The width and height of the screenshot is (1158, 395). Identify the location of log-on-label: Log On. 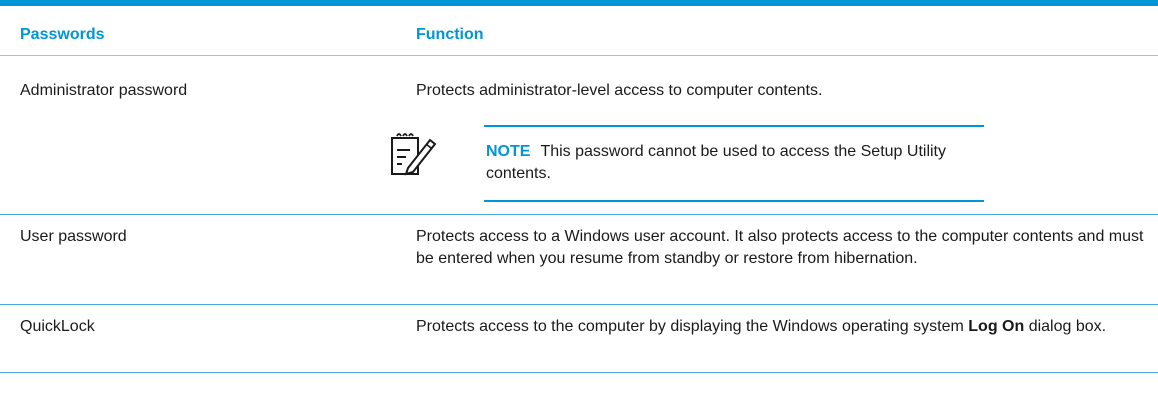
(996, 326).